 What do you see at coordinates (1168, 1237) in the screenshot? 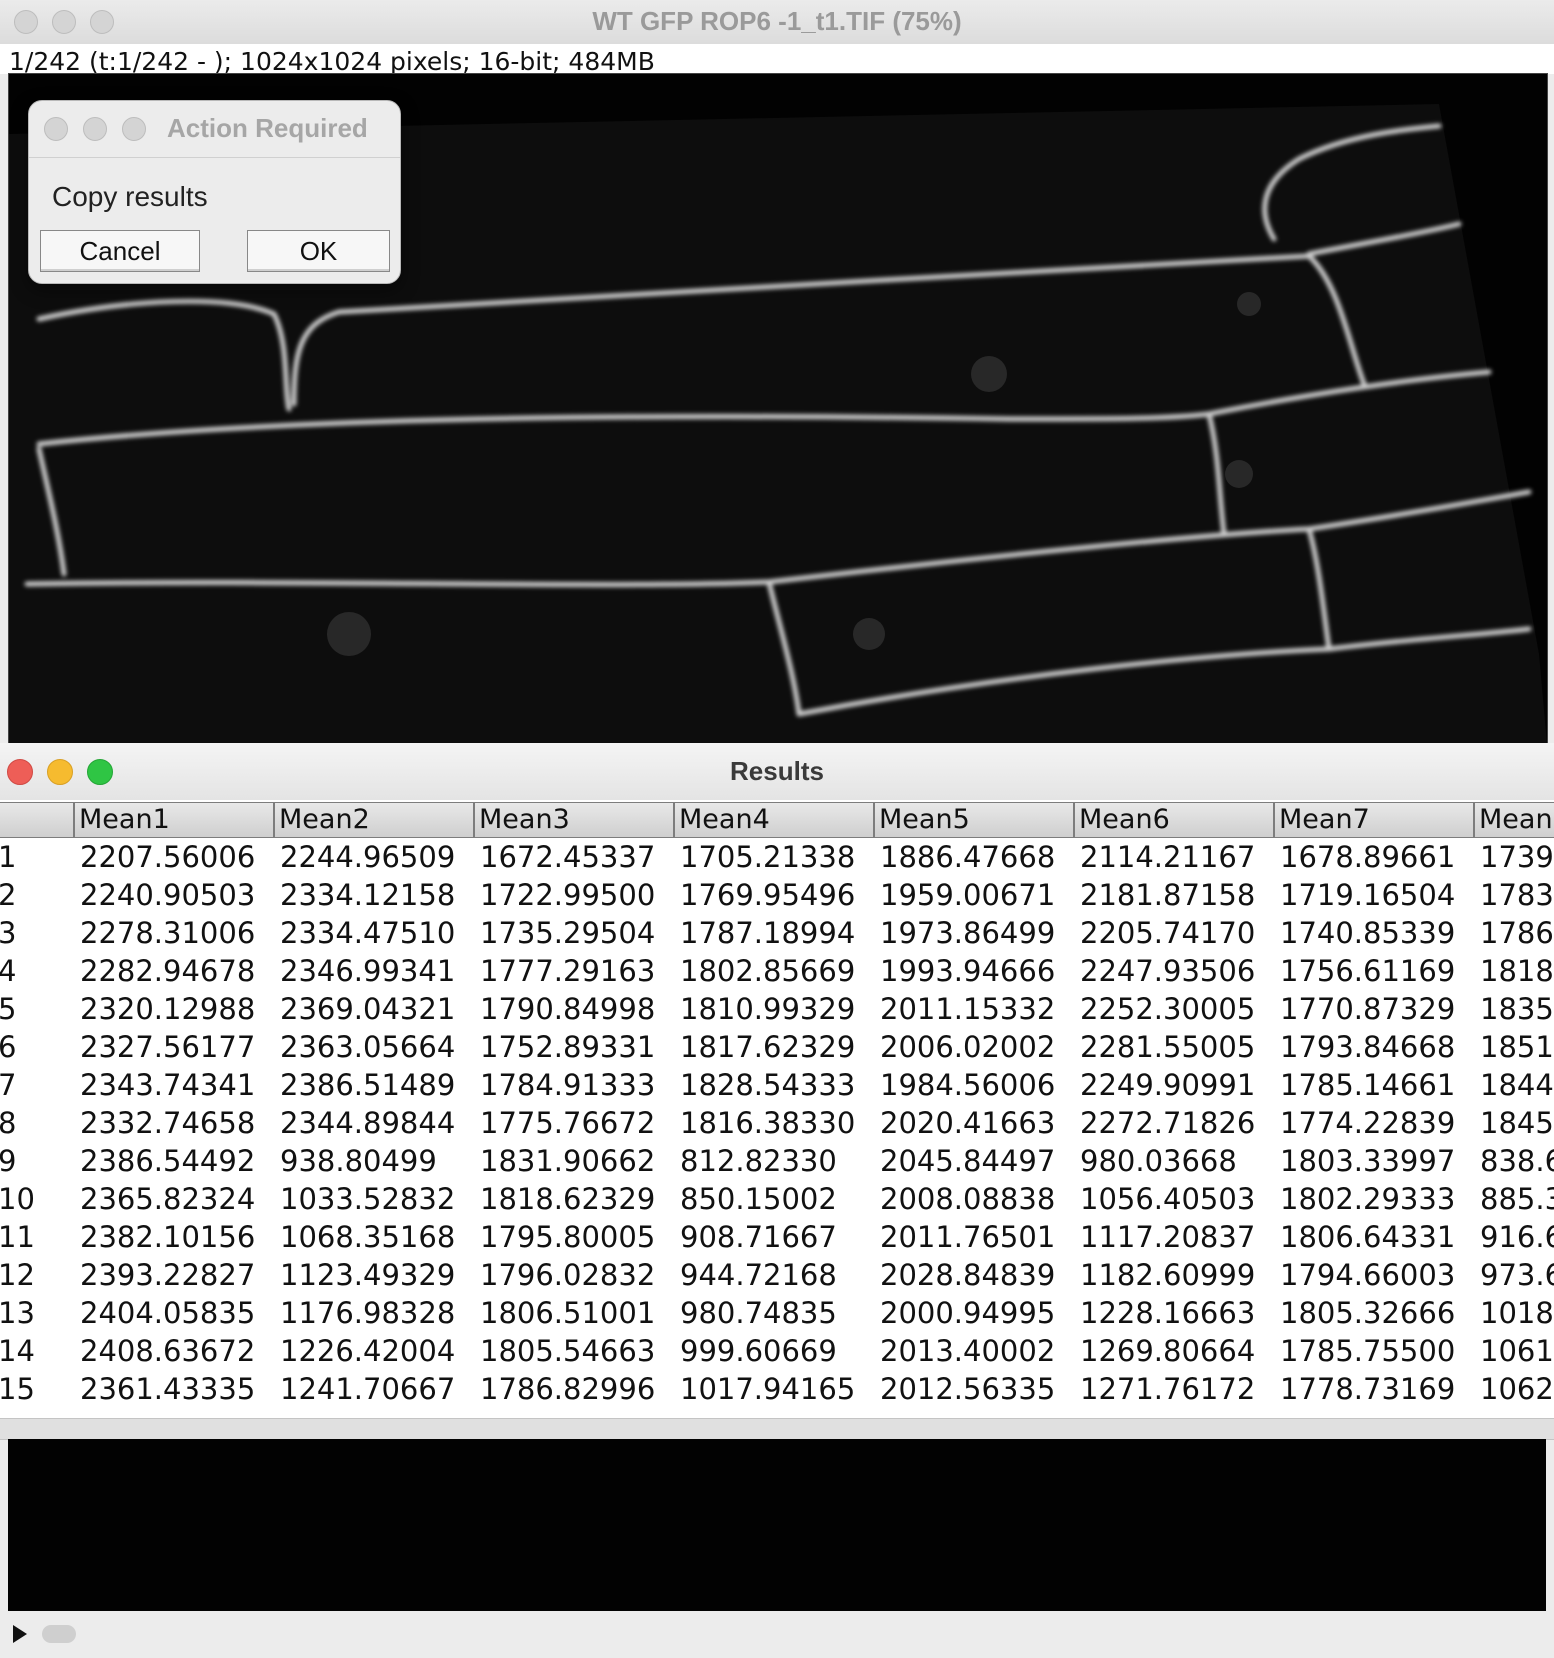
I see `table-cell: 1117.20837` at bounding box center [1168, 1237].